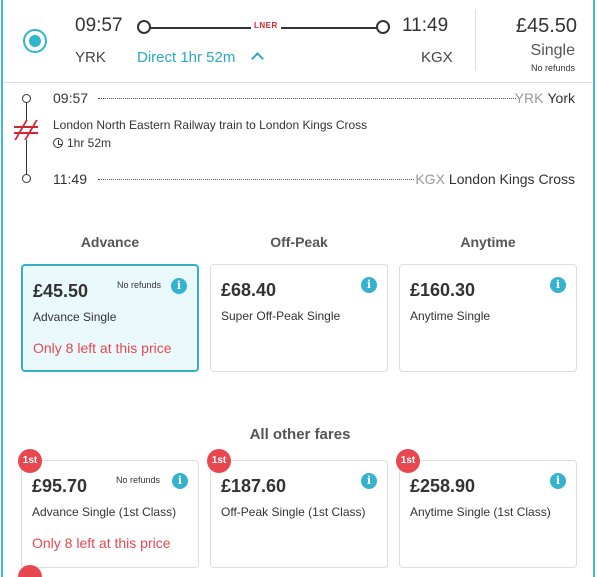 This screenshot has width=597, height=577. What do you see at coordinates (383, 27) in the screenshot?
I see `route-end-marker` at bounding box center [383, 27].